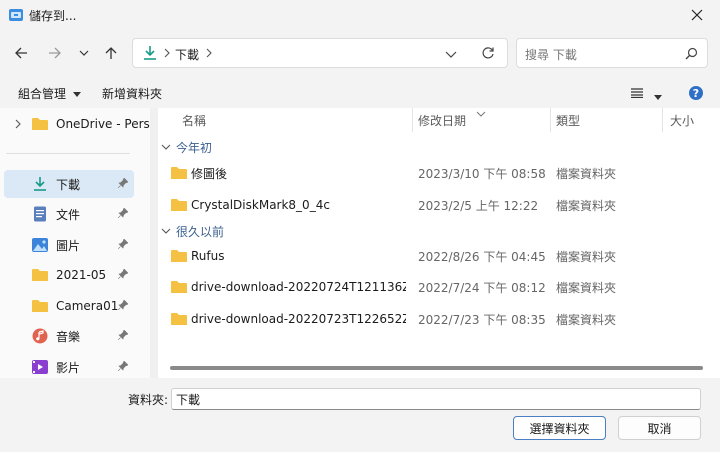 This screenshot has width=720, height=452. Describe the element at coordinates (76, 94) in the screenshot. I see `caret-down-icon` at that location.